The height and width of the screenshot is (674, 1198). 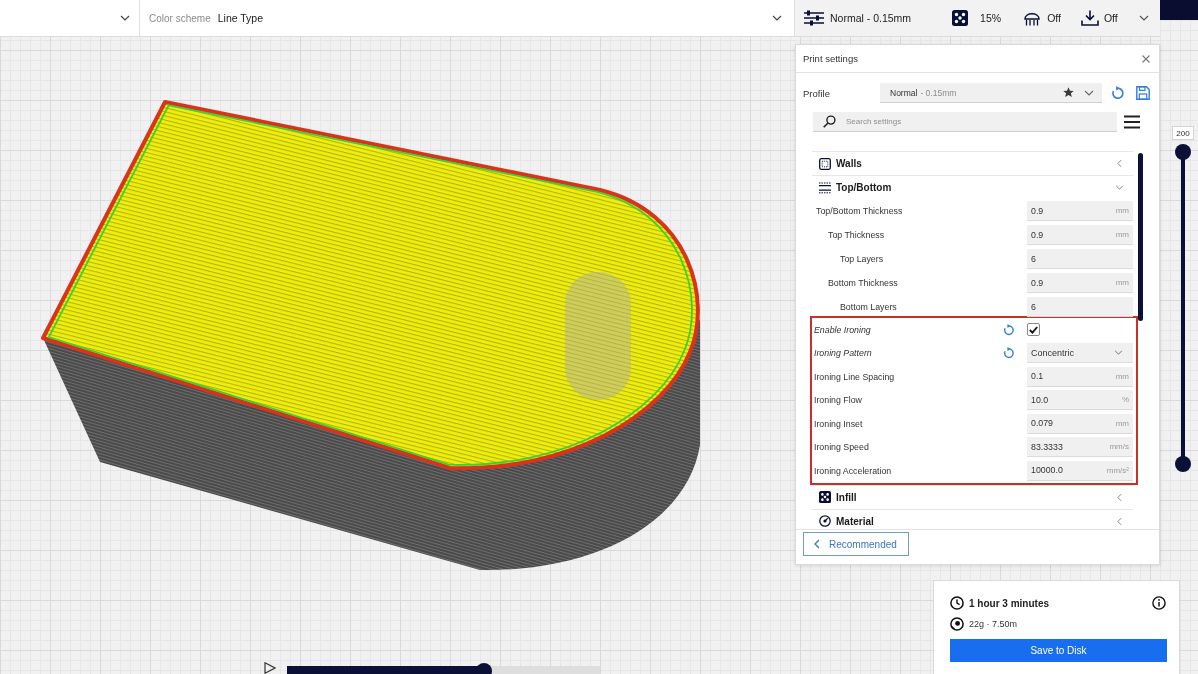 What do you see at coordinates (1143, 93) in the screenshot?
I see `save-icon` at bounding box center [1143, 93].